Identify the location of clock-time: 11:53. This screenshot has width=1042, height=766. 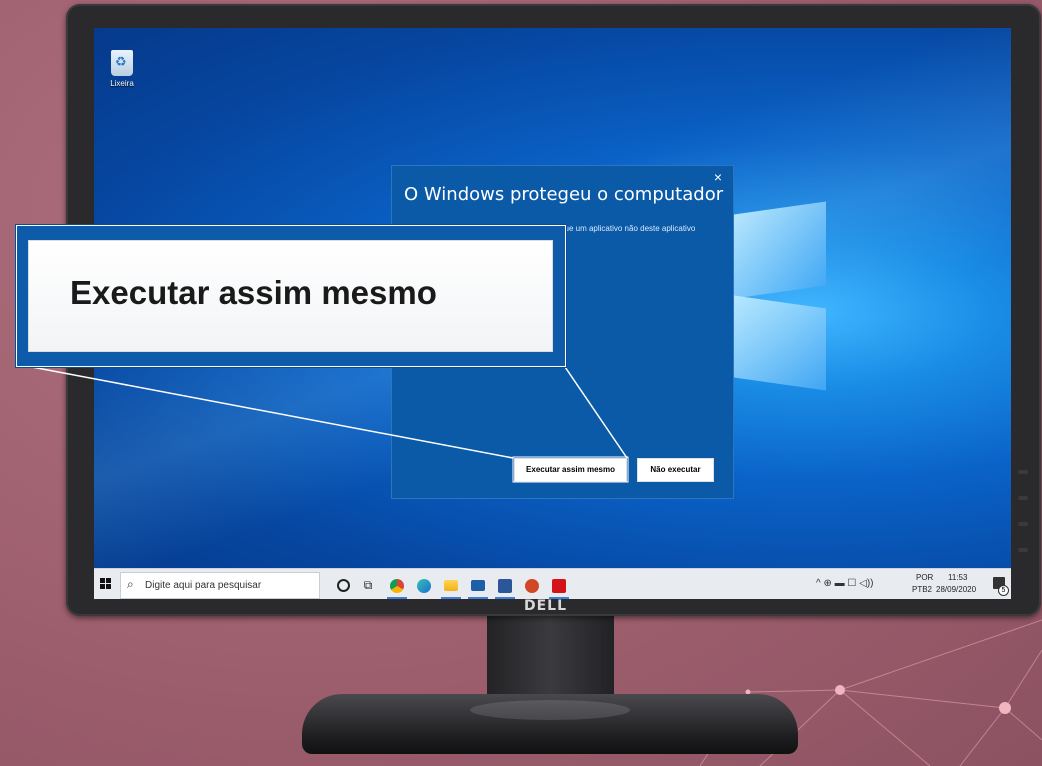
(958, 577).